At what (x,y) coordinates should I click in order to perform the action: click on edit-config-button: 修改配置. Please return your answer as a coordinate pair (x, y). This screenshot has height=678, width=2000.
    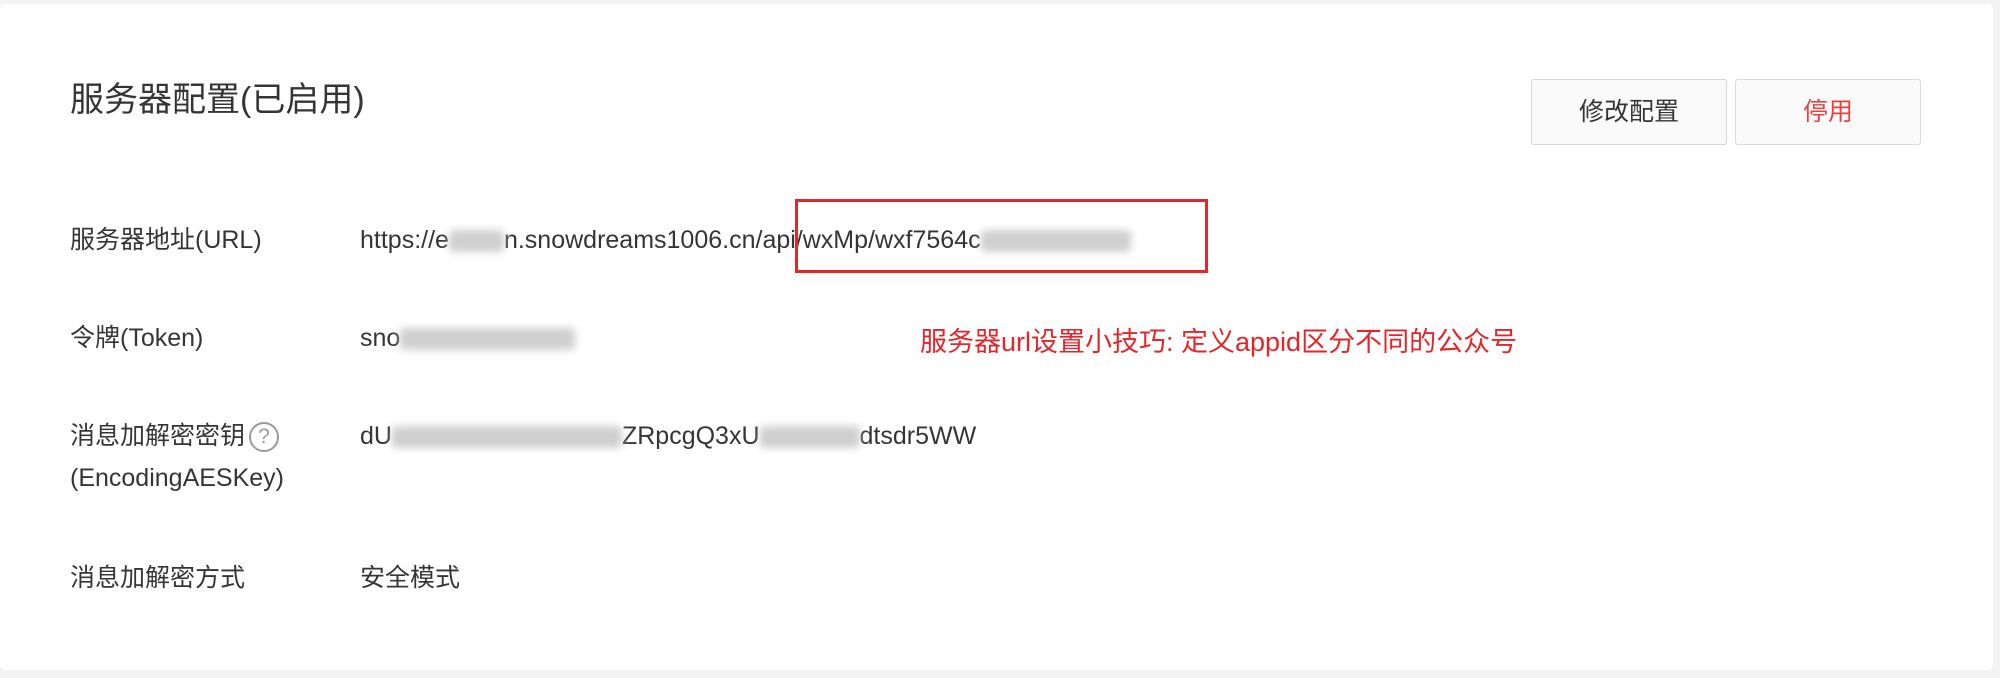
    Looking at the image, I should click on (1629, 112).